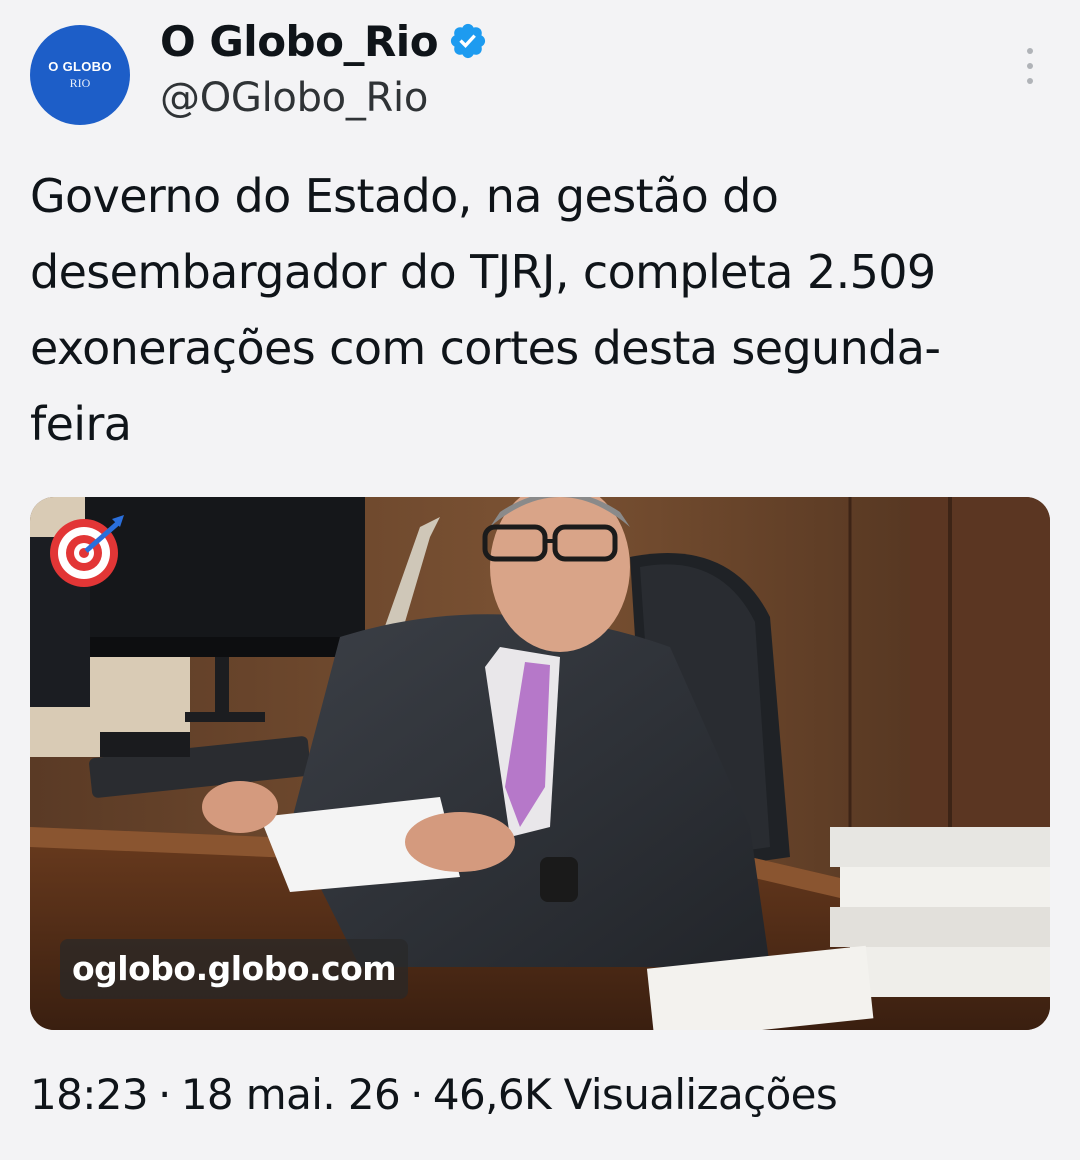  Describe the element at coordinates (468, 41) in the screenshot. I see `verified-badge-icon` at that location.